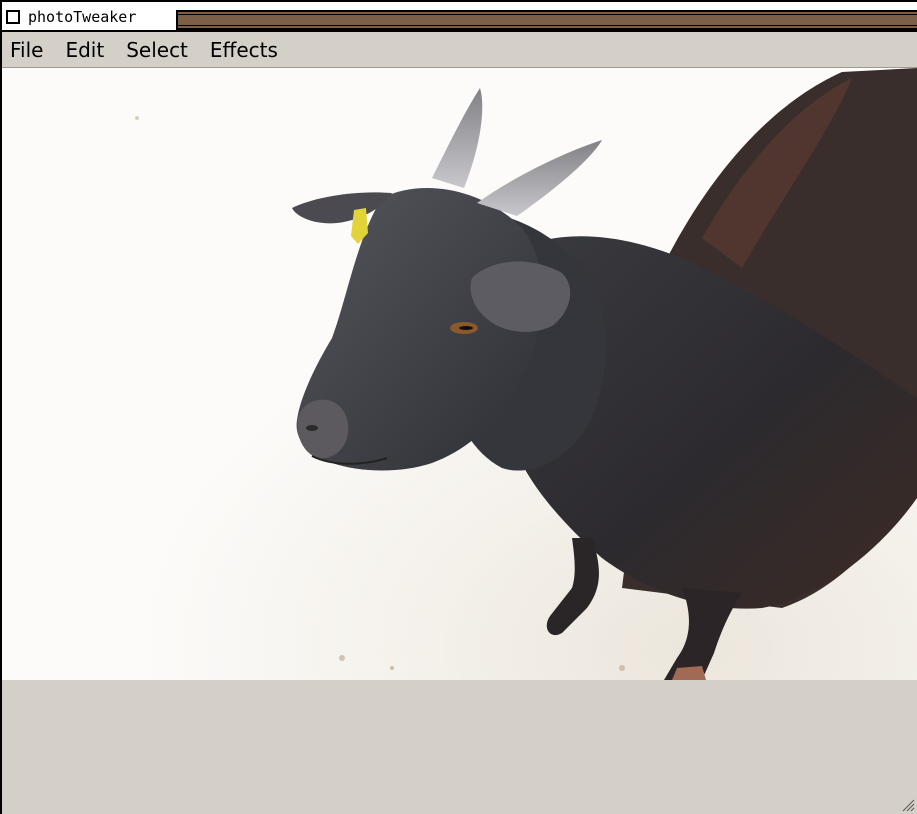  I want to click on title-drag-bar-stripe, so click(547, 20).